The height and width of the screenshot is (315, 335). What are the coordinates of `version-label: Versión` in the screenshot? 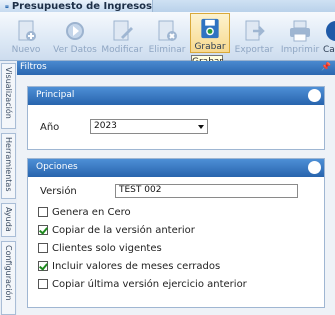 It's located at (58, 191).